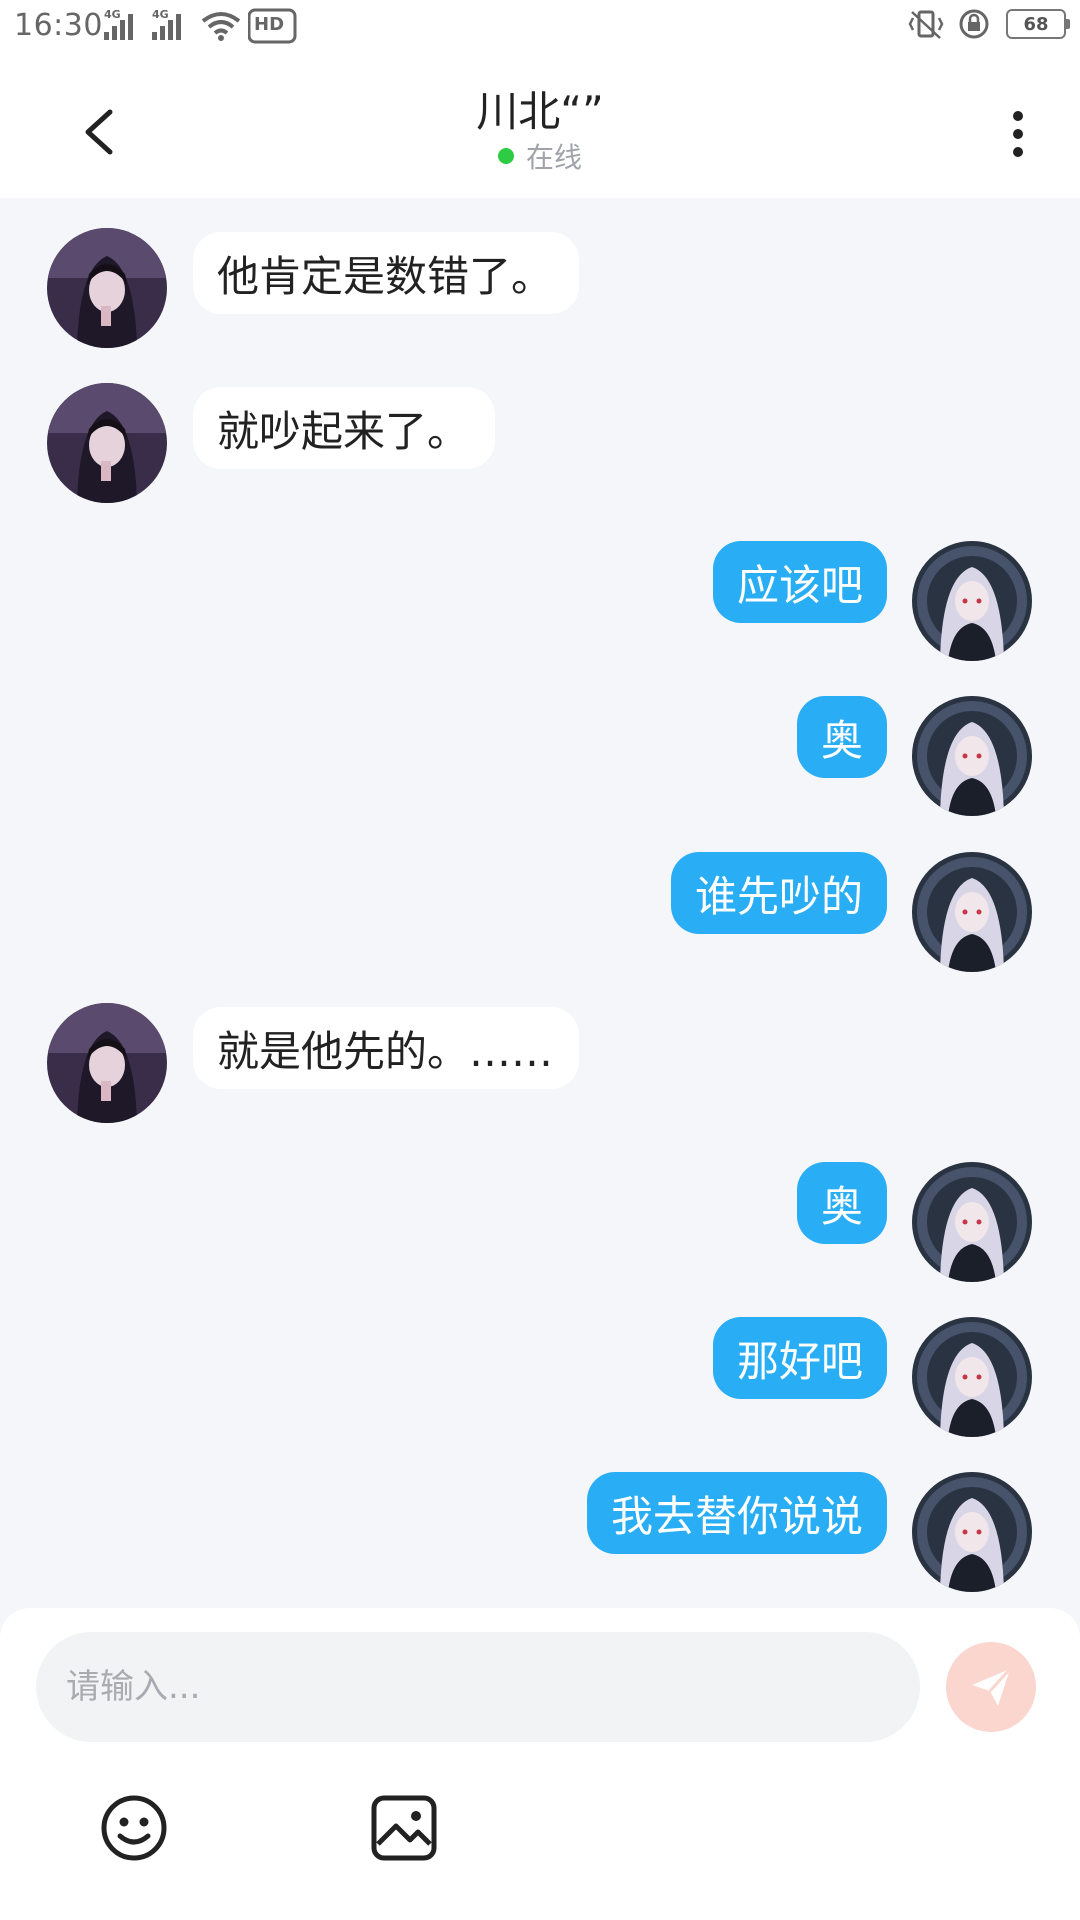 This screenshot has height=1920, width=1080. Describe the element at coordinates (540, 28) in the screenshot. I see `status-bar: 16:30 4G 4G HD 68` at that location.